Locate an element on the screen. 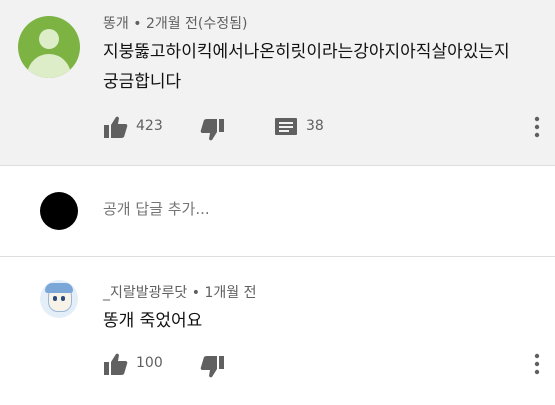  reply-author-avatar is located at coordinates (59, 299).